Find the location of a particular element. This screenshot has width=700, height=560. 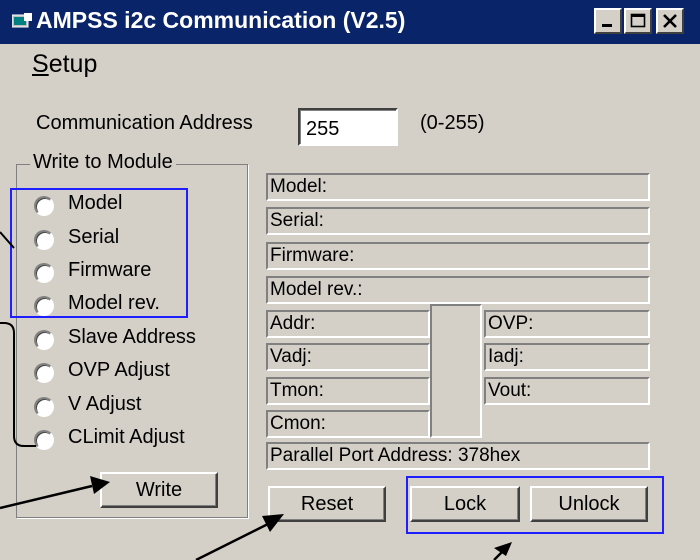

reset-pointer-arrow is located at coordinates (232, 541).